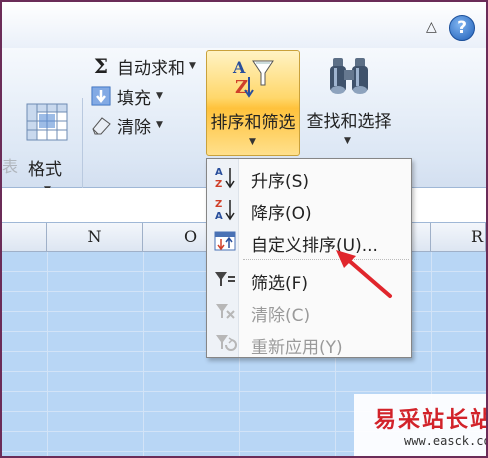 Image resolution: width=488 pixels, height=458 pixels. I want to click on format-label: 格式, so click(45, 170).